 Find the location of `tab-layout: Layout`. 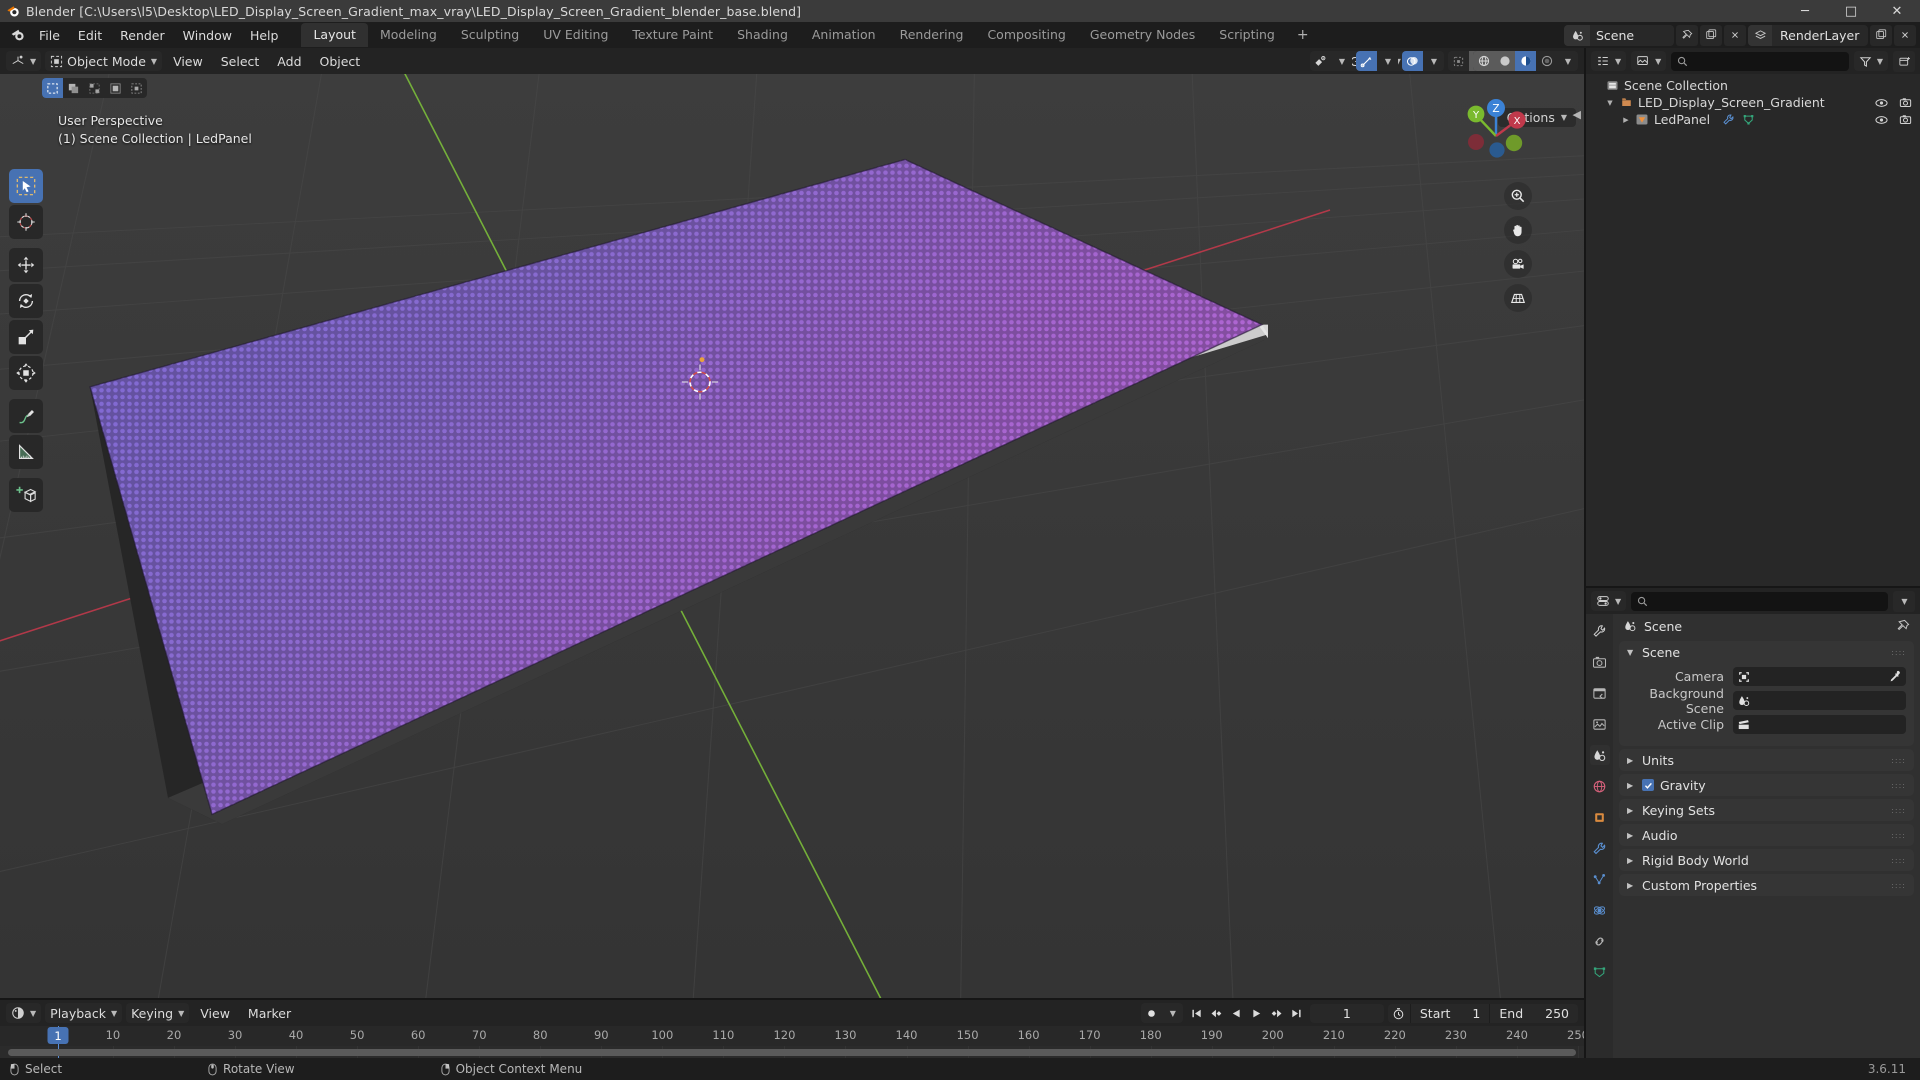

tab-layout: Layout is located at coordinates (334, 35).